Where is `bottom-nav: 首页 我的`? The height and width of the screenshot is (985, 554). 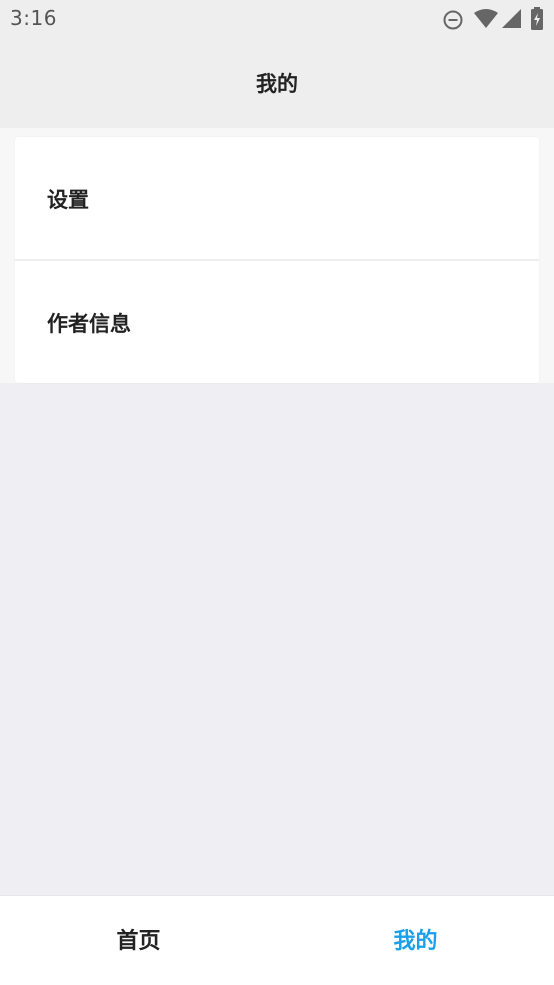 bottom-nav: 首页 我的 is located at coordinates (277, 940).